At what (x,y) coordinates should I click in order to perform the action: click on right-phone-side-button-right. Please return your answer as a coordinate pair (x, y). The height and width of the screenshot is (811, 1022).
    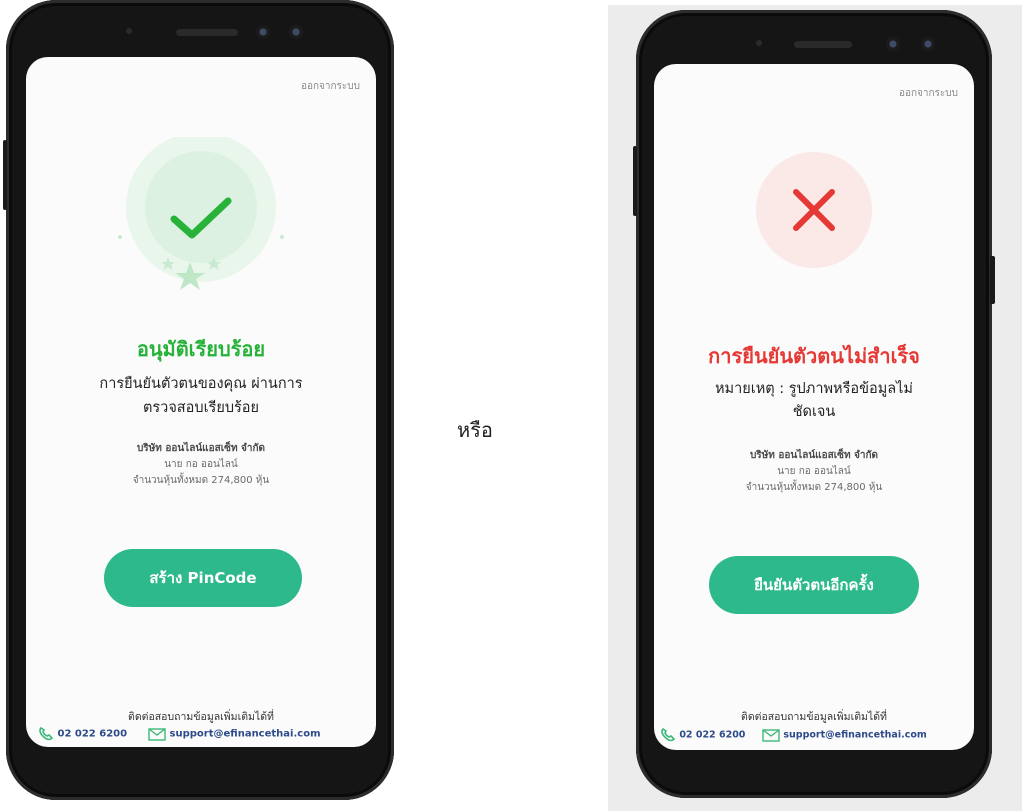
    Looking at the image, I should click on (992, 280).